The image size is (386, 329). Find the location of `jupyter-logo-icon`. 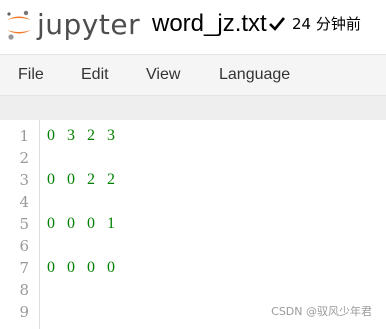

jupyter-logo-icon is located at coordinates (19, 25).